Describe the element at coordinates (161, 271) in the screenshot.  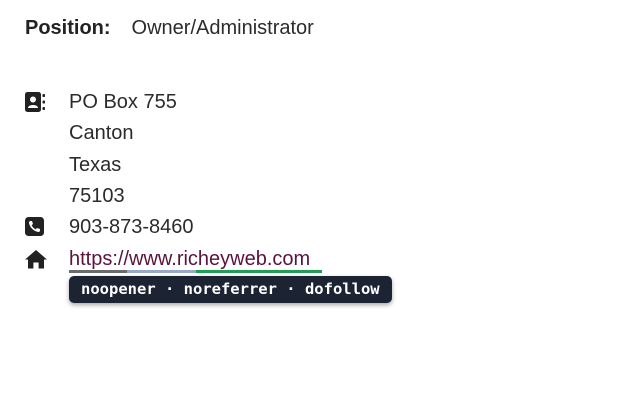
I see `noreferrer-status-bar` at that location.